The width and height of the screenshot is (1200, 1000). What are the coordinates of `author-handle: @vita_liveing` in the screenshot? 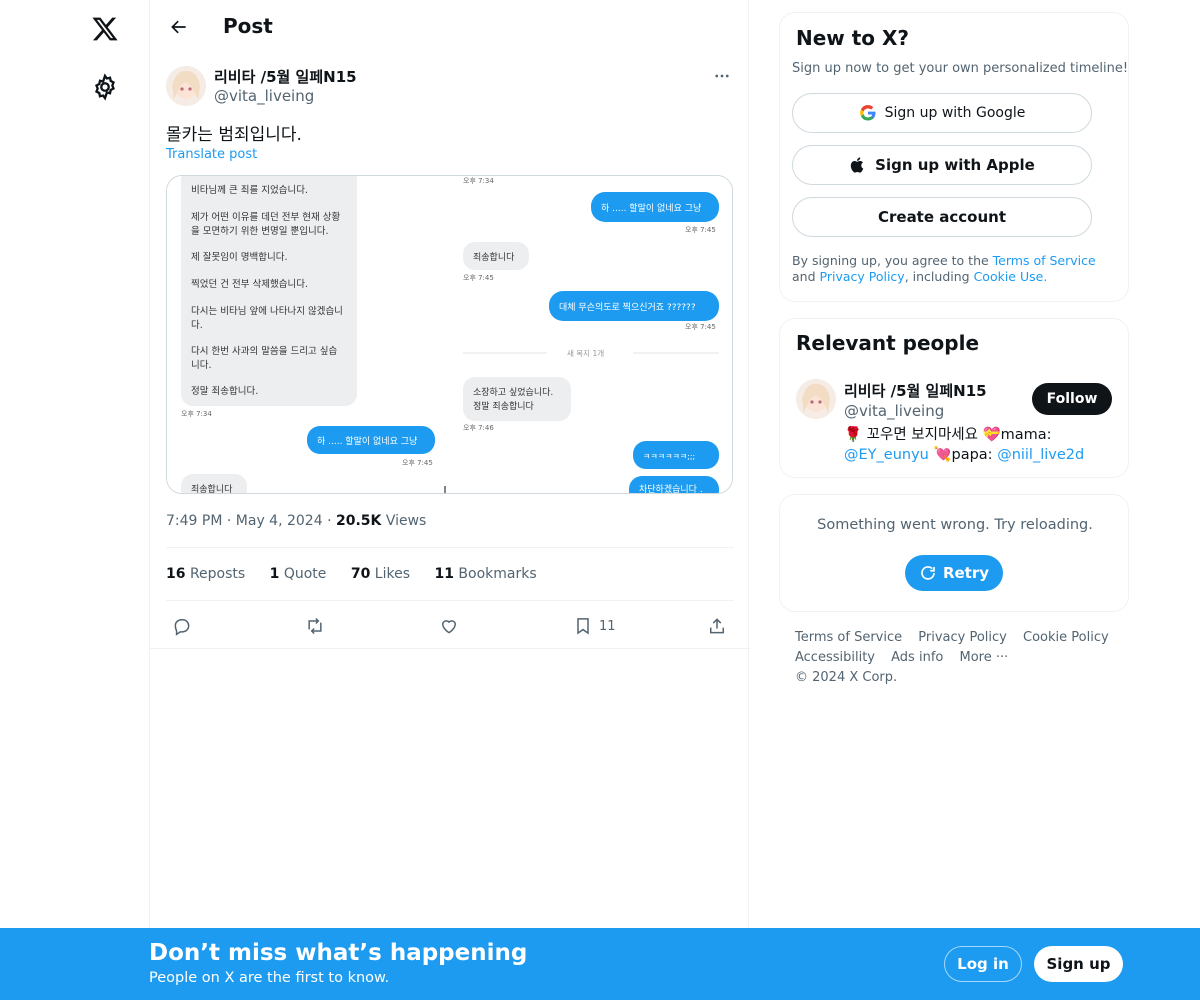 It's located at (264, 96).